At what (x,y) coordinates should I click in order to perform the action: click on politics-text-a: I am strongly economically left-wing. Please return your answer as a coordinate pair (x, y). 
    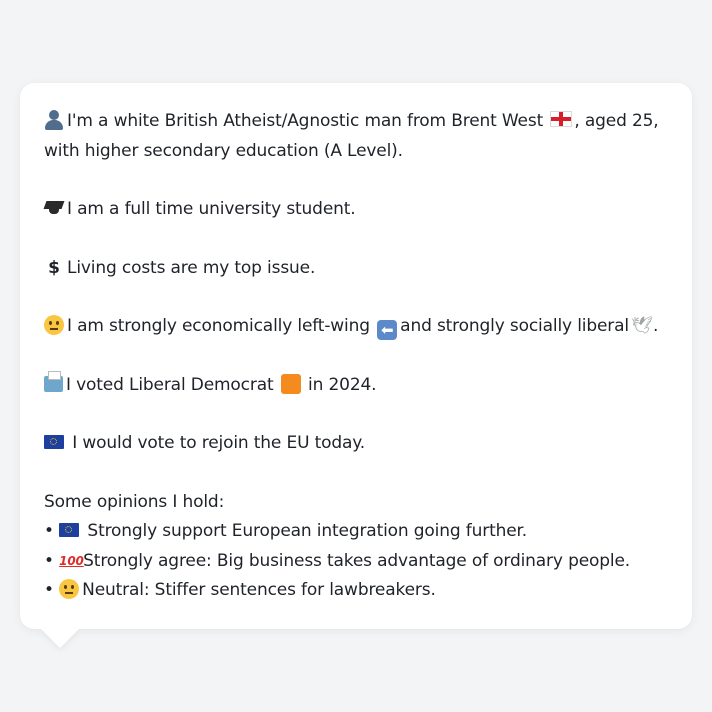
    Looking at the image, I should click on (218, 326).